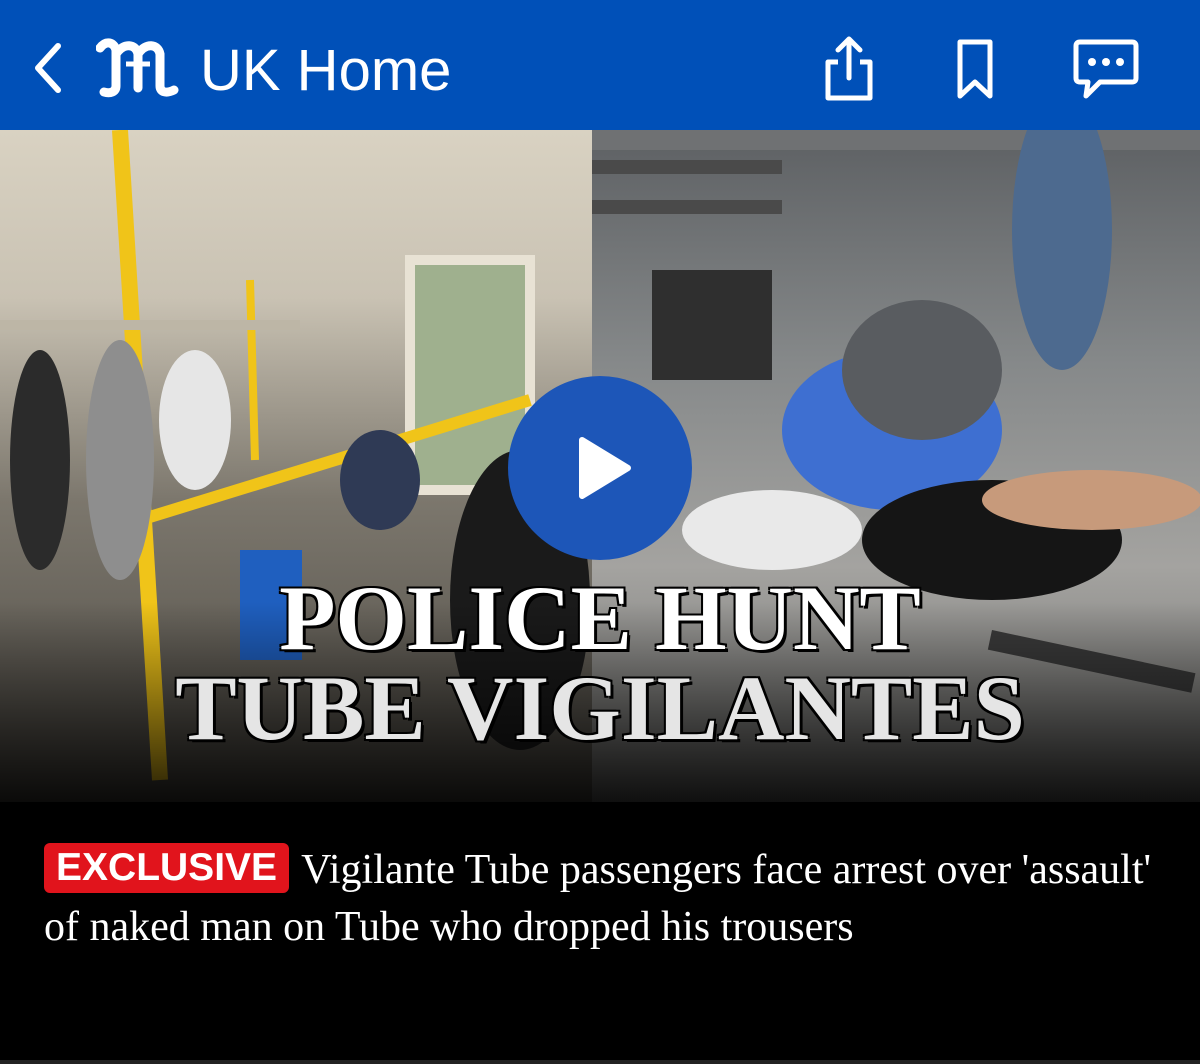  Describe the element at coordinates (137, 67) in the screenshot. I see `daily-mail-logo` at that location.